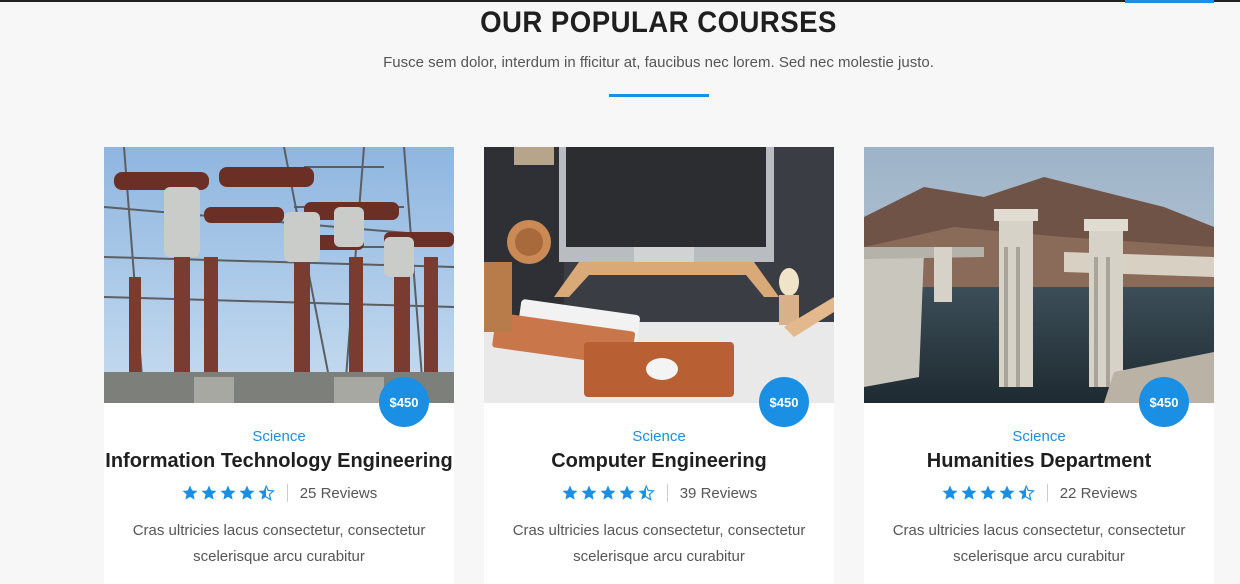 This screenshot has height=584, width=1240. Describe the element at coordinates (1039, 461) in the screenshot. I see `course-title-link: Humanities Department` at that location.